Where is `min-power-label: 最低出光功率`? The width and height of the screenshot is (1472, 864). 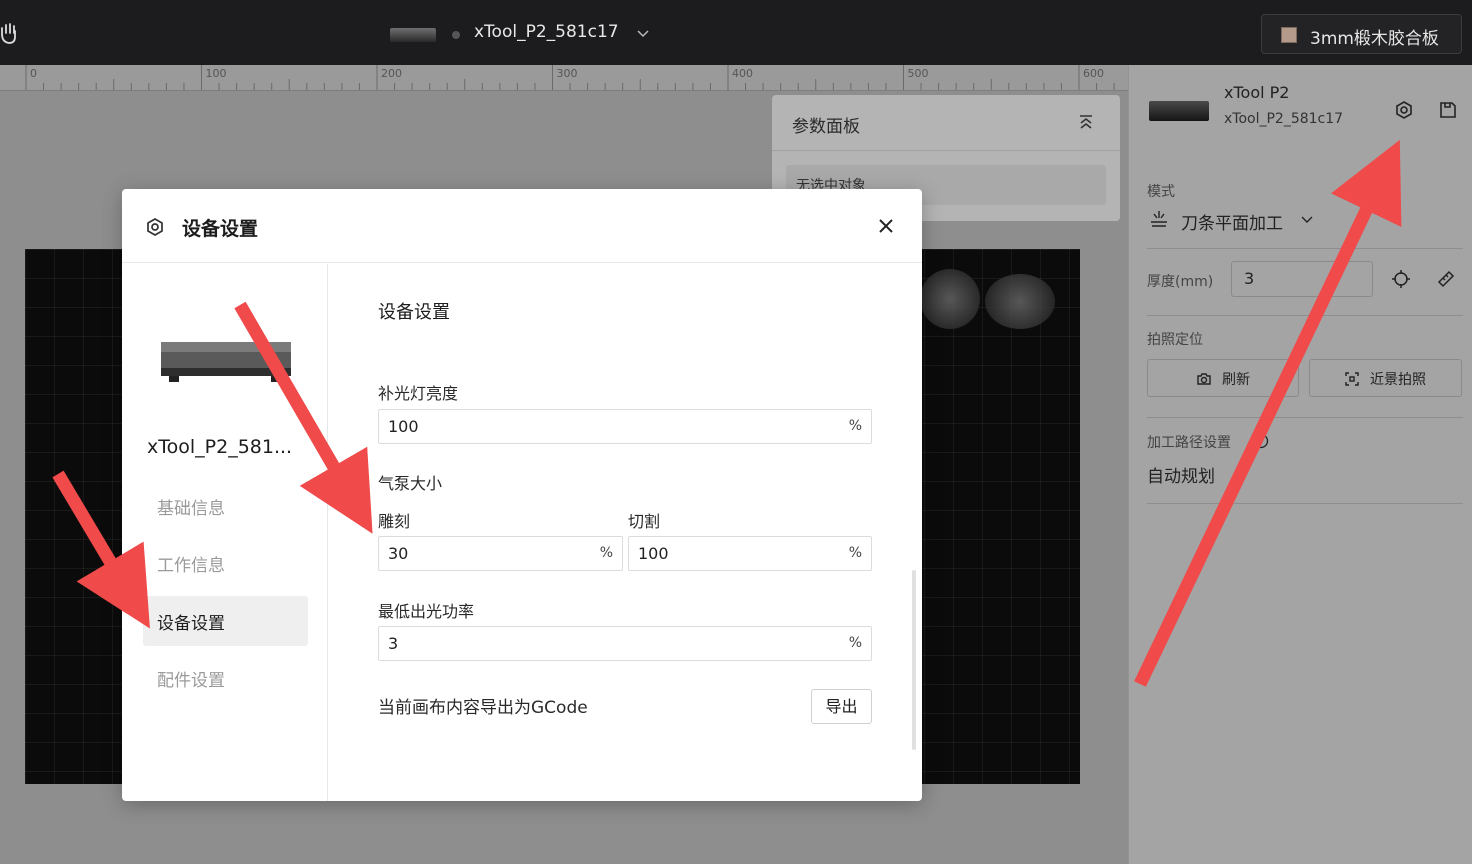
min-power-label: 最低出光功率 is located at coordinates (426, 611).